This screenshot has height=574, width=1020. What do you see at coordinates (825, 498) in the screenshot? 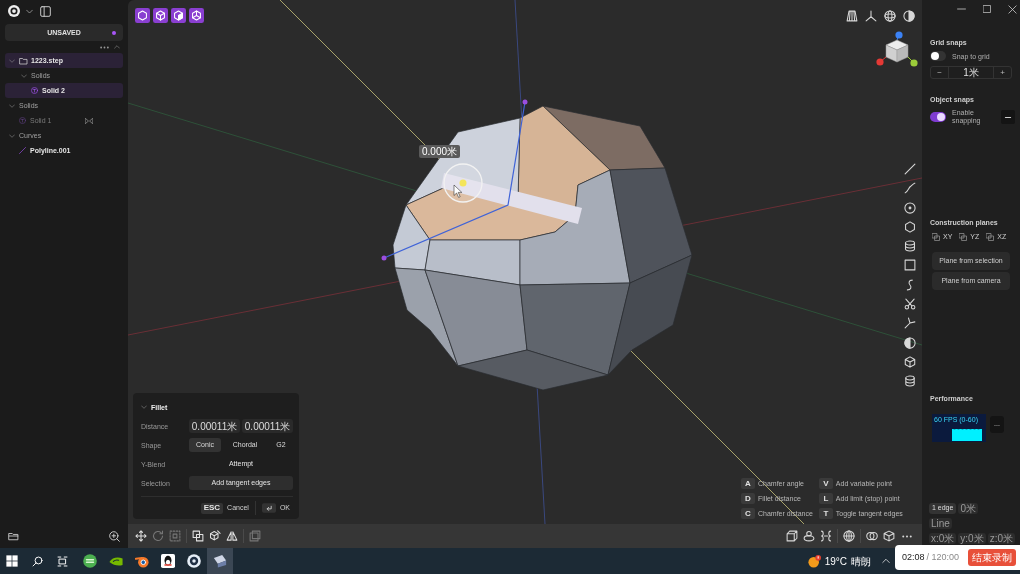
I see `shortcut-key: L` at bounding box center [825, 498].